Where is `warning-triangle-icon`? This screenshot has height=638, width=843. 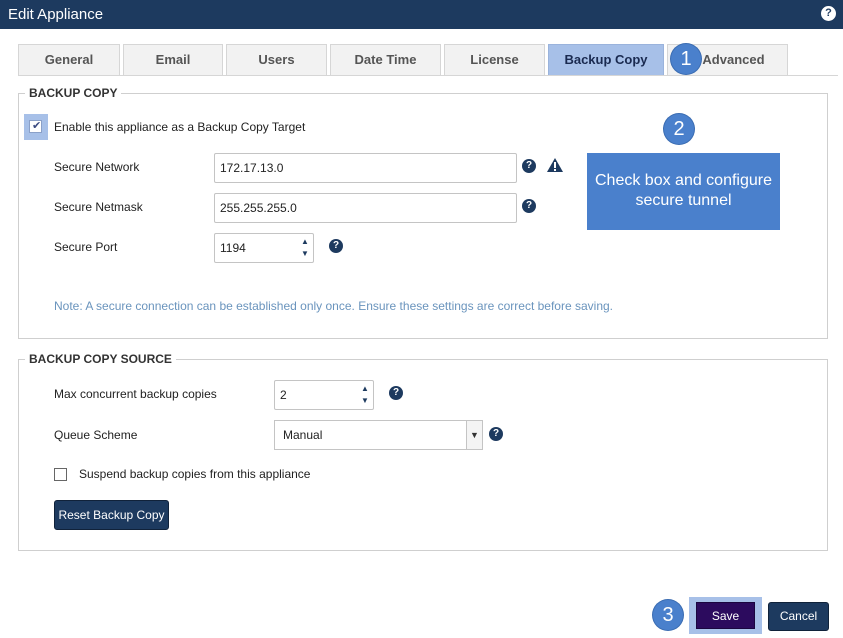
warning-triangle-icon is located at coordinates (555, 165).